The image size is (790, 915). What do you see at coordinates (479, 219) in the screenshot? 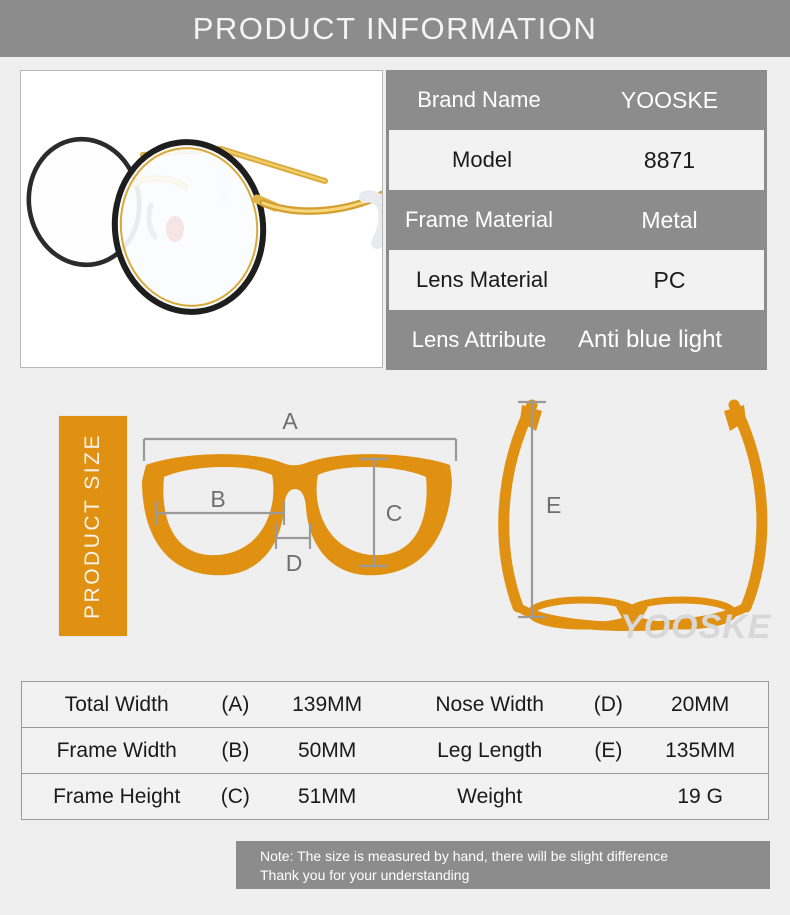
I see `spec-label-frame-material: Frame Material` at bounding box center [479, 219].